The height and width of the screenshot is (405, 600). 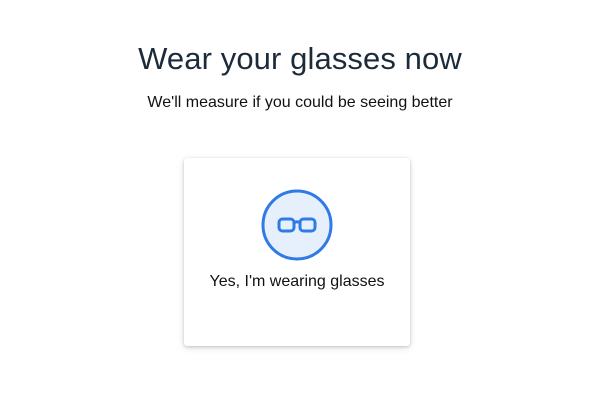 I want to click on option-label: Yes, I'm wearing glasses, so click(x=297, y=281).